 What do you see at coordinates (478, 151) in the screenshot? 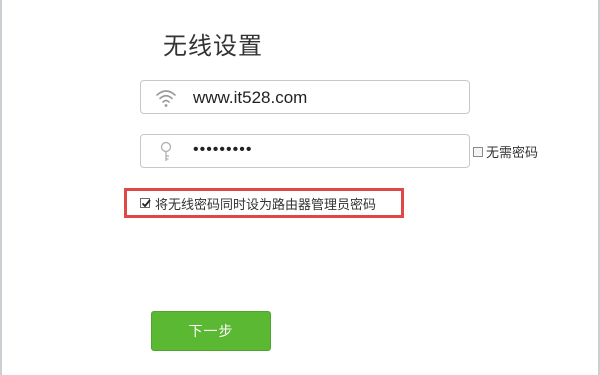
I see `no-password-checkbox-box` at bounding box center [478, 151].